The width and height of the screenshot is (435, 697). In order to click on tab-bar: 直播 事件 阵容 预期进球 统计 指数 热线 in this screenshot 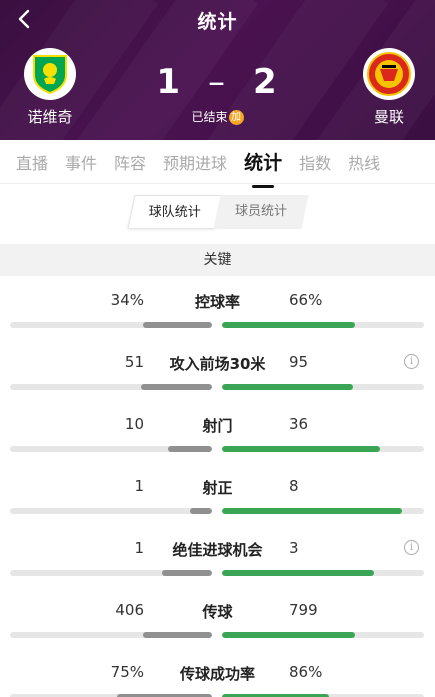, I will do `click(217, 164)`.